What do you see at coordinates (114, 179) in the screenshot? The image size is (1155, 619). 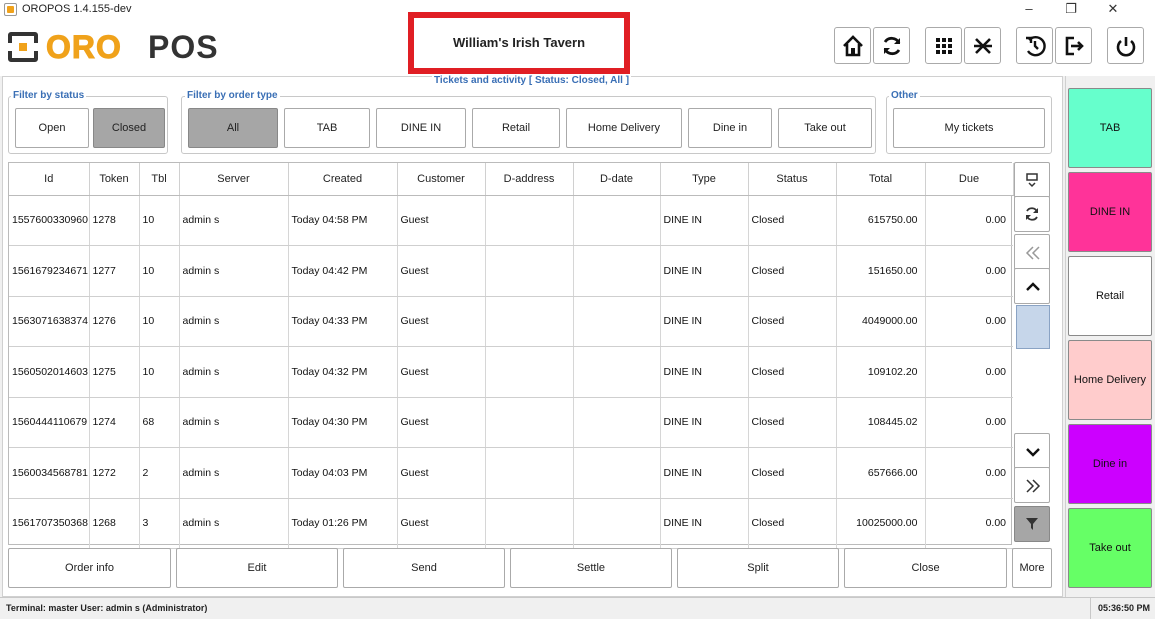 I see `column-header: Token` at bounding box center [114, 179].